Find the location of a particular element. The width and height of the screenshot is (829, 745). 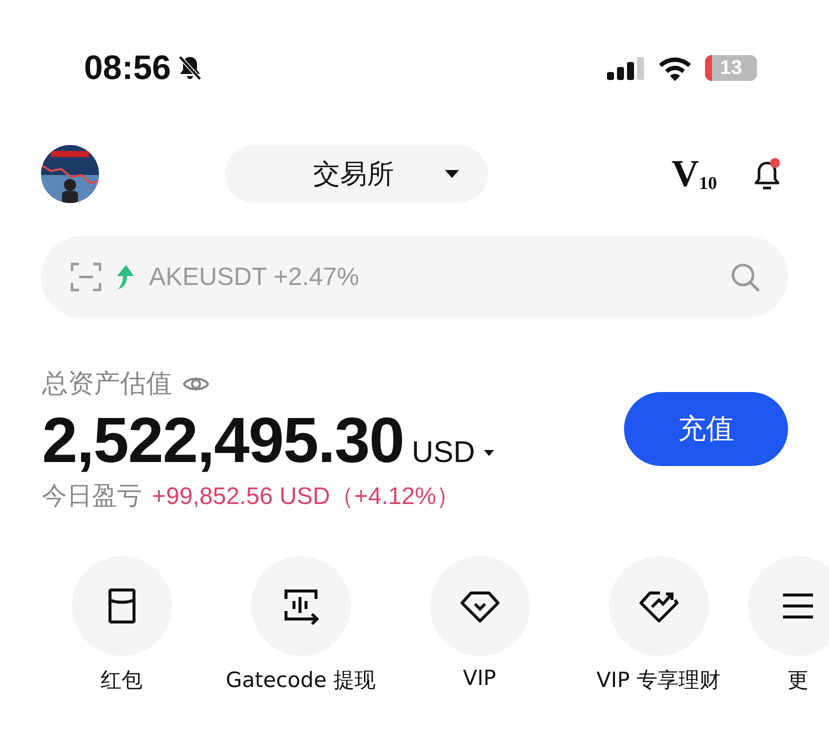

total-balance: 2,522,495.30 is located at coordinates (223, 440).